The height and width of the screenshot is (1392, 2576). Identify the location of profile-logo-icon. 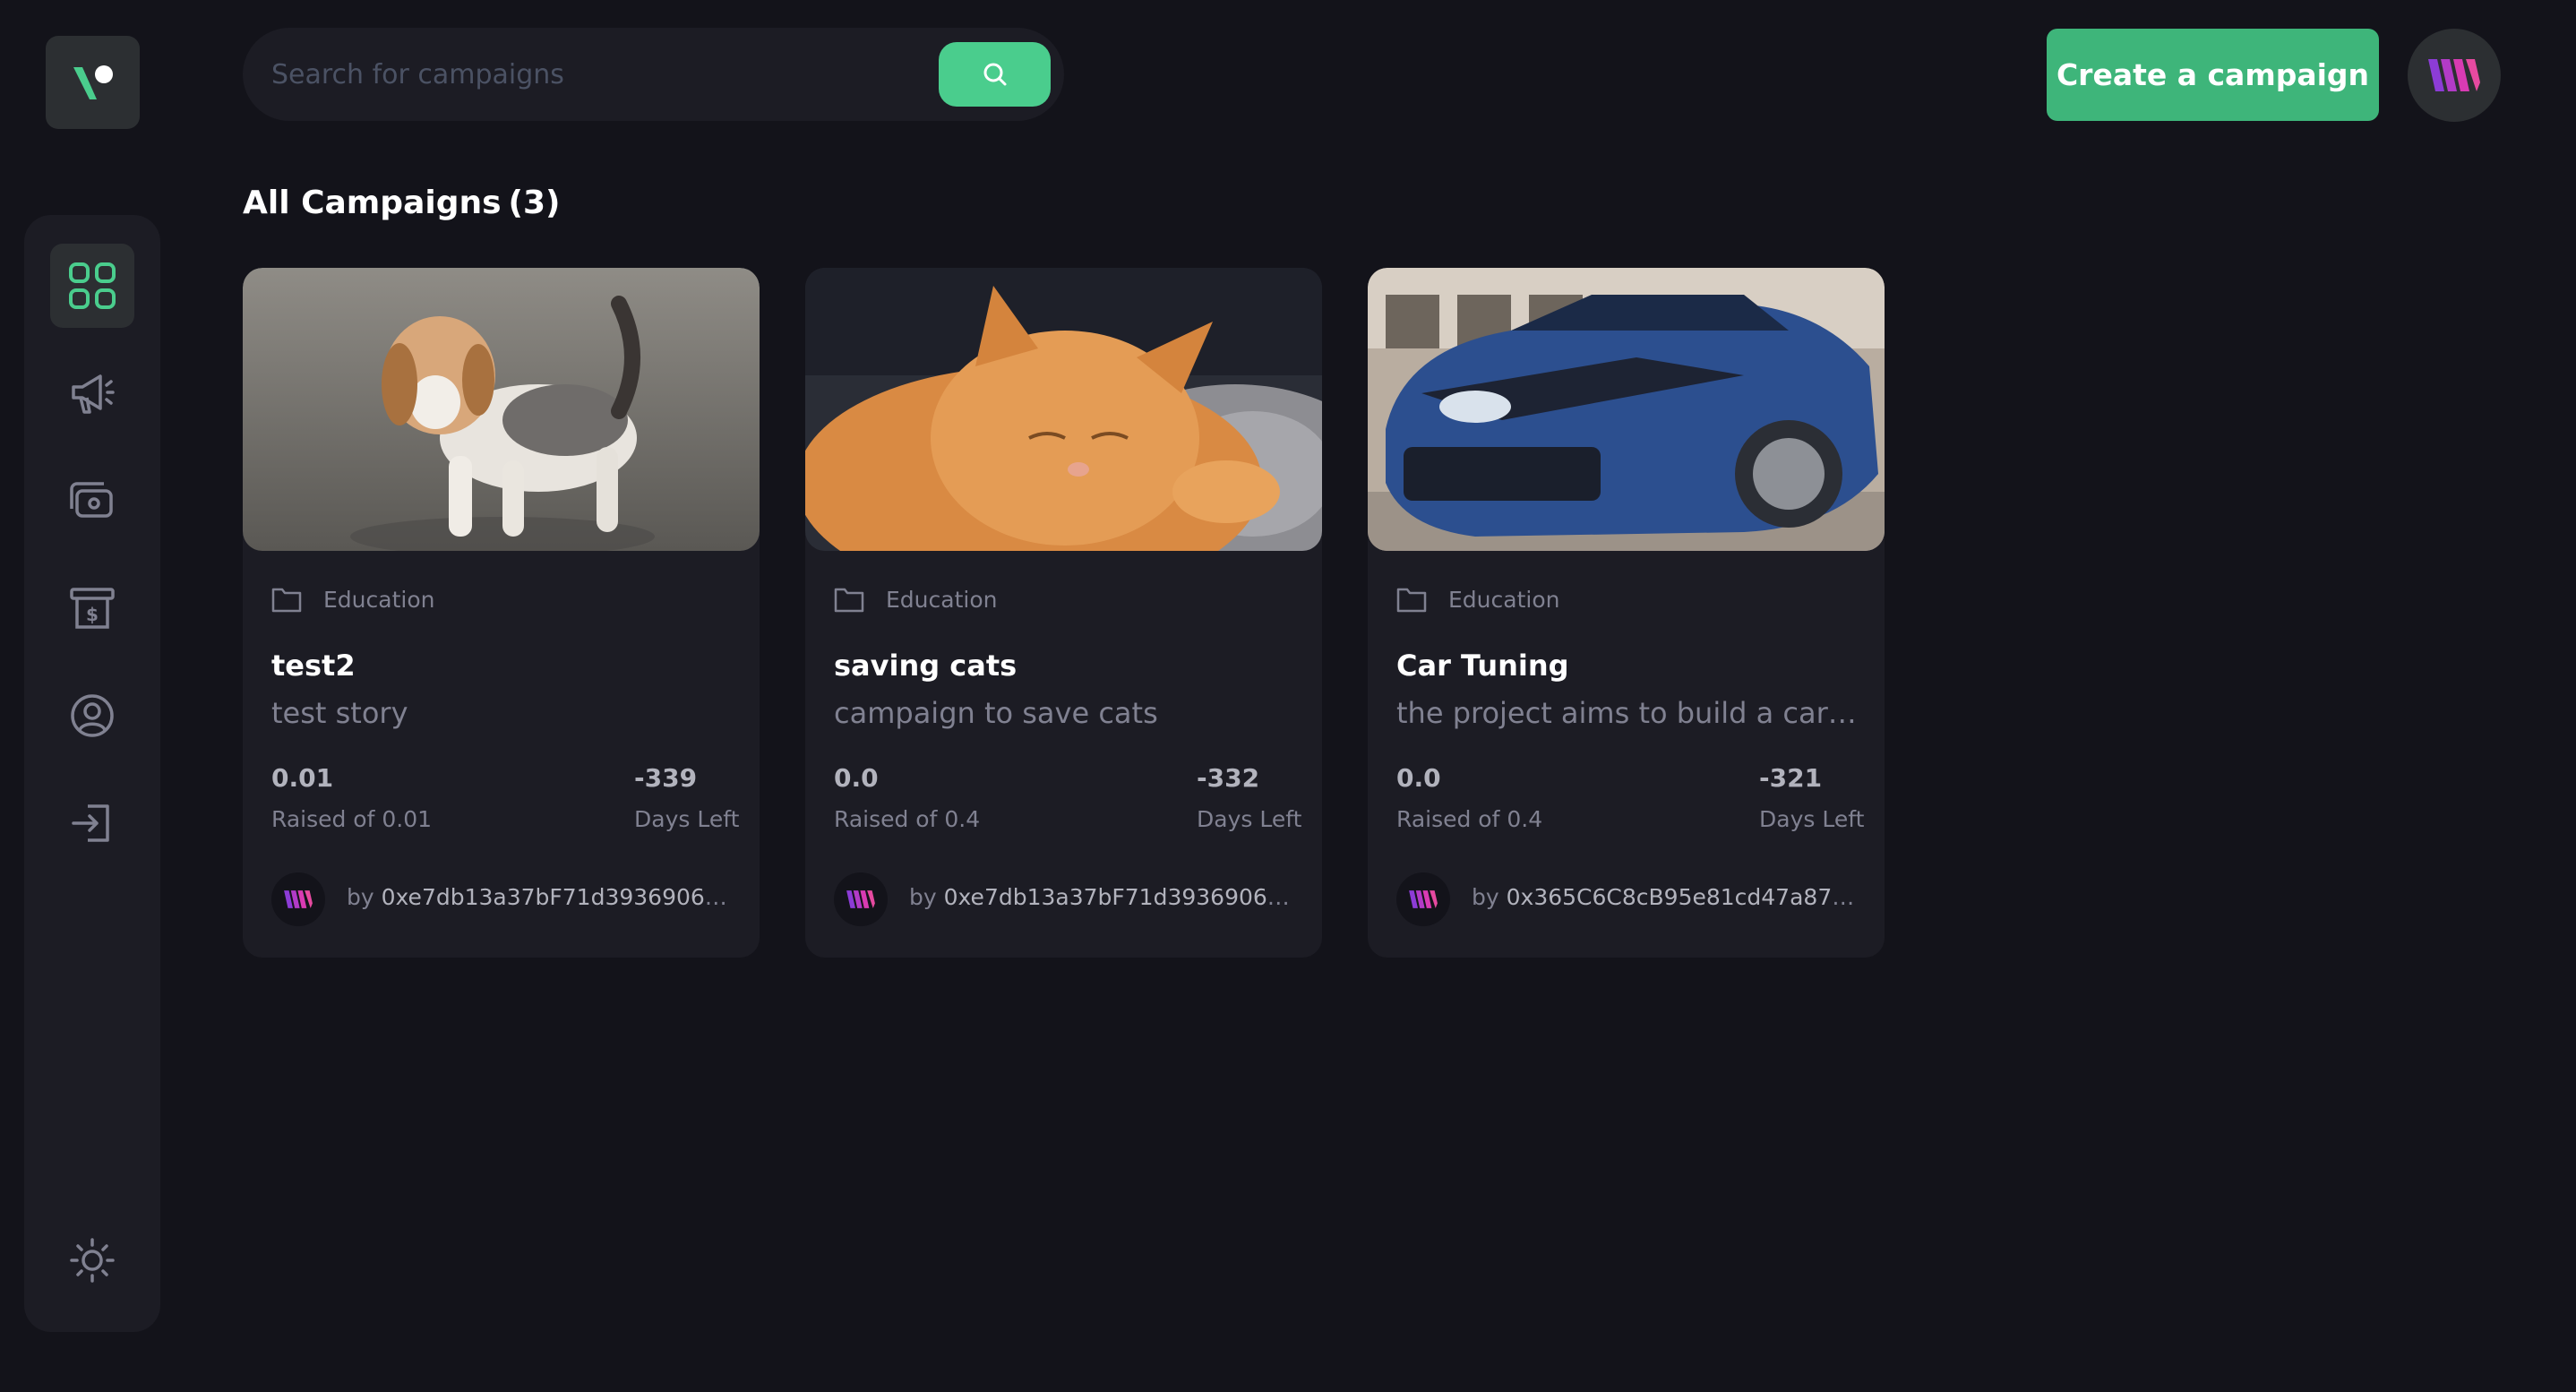
(2454, 75).